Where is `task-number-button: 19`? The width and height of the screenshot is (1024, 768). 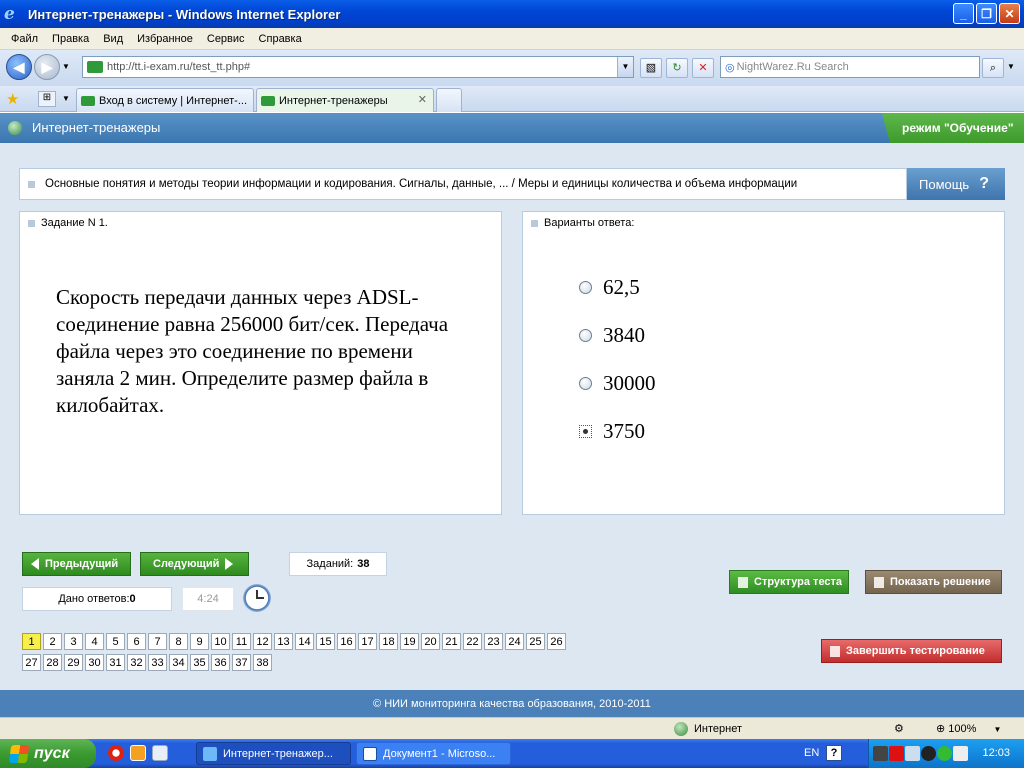
task-number-button: 19 is located at coordinates (409, 641).